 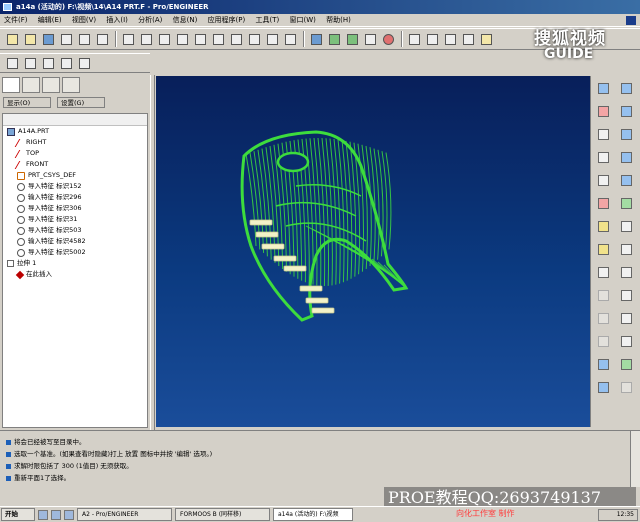 I want to click on zoom-out-icon, so click(x=352, y=39).